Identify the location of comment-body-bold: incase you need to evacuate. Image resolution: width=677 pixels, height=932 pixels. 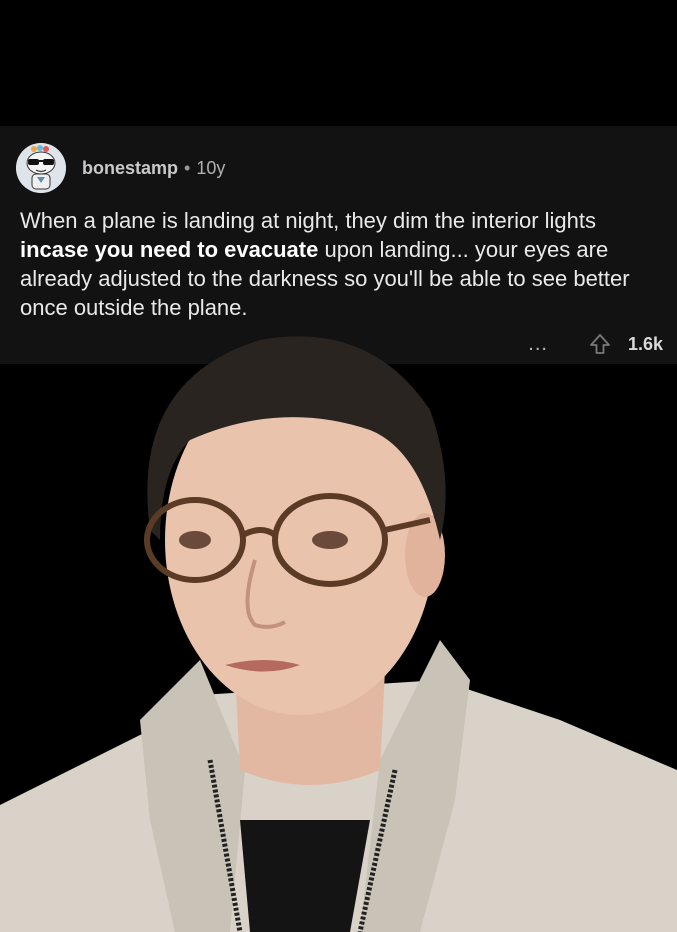
(169, 249).